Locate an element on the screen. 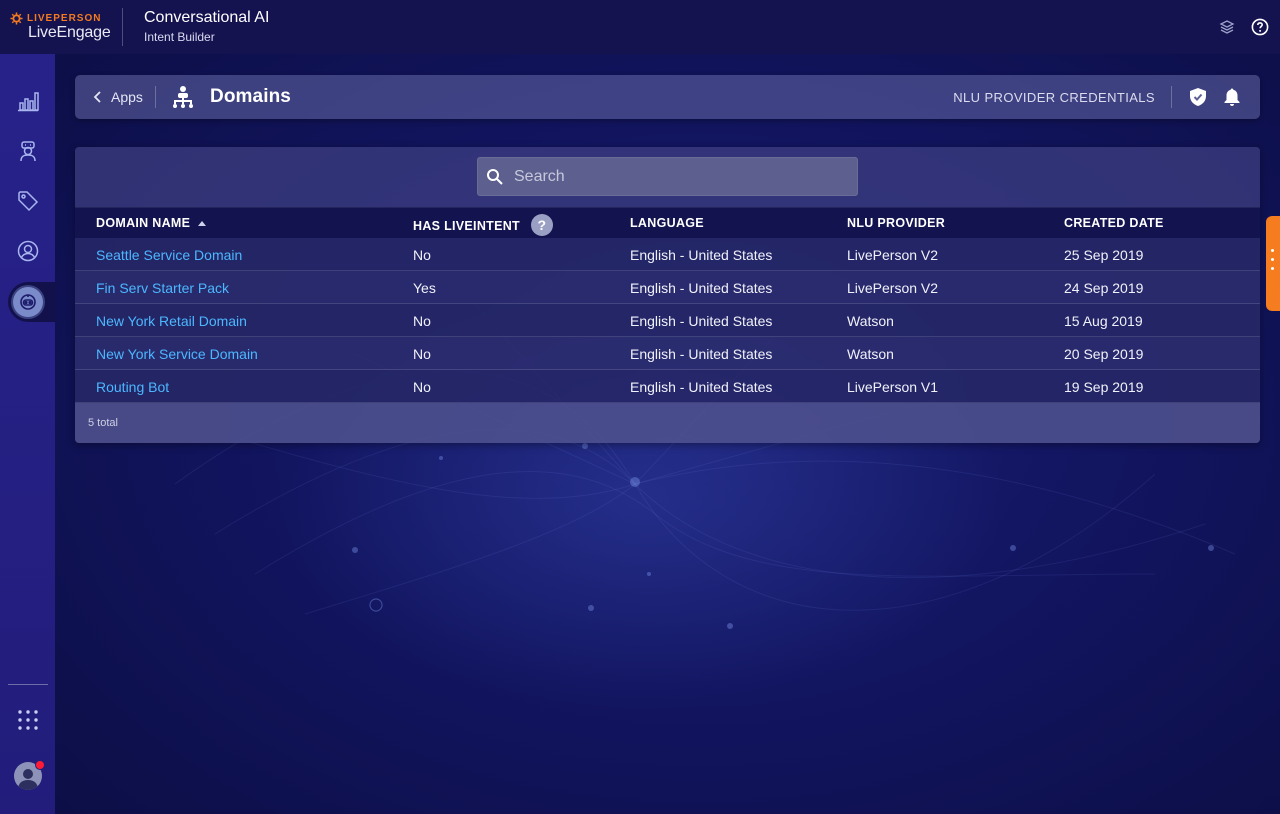 Image resolution: width=1280 pixels, height=814 pixels. app-subtitle: Intent Builder is located at coordinates (179, 37).